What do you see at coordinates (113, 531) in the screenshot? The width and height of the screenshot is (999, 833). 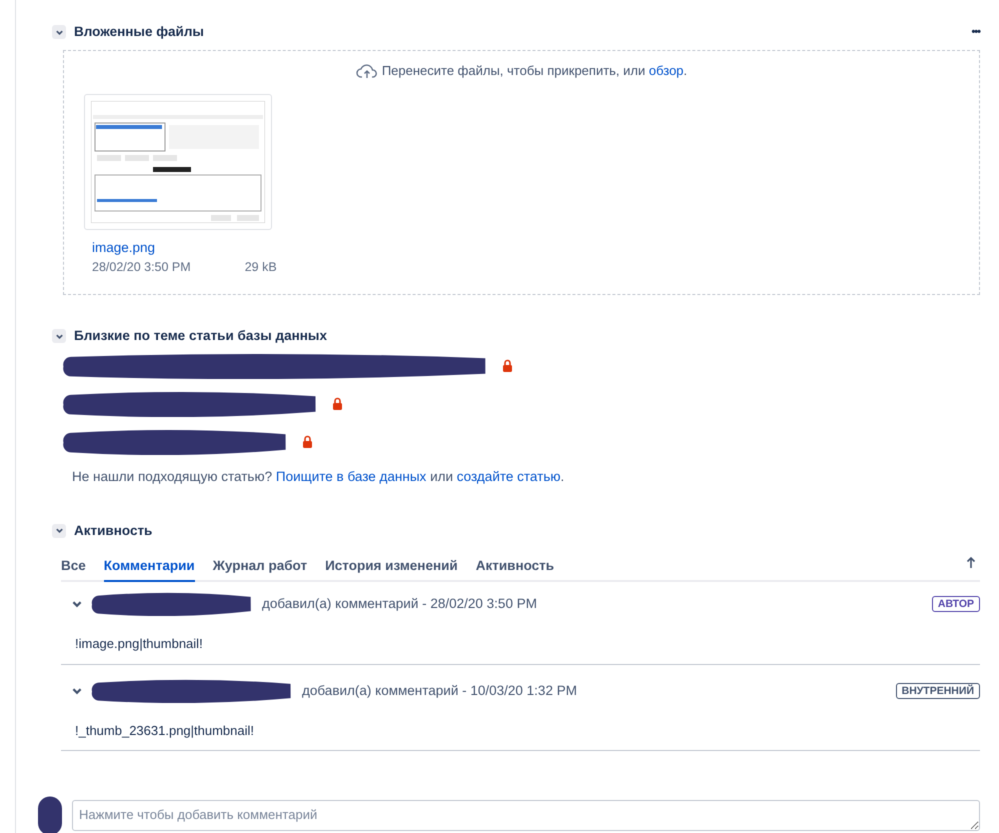 I see `section-title: Активность` at bounding box center [113, 531].